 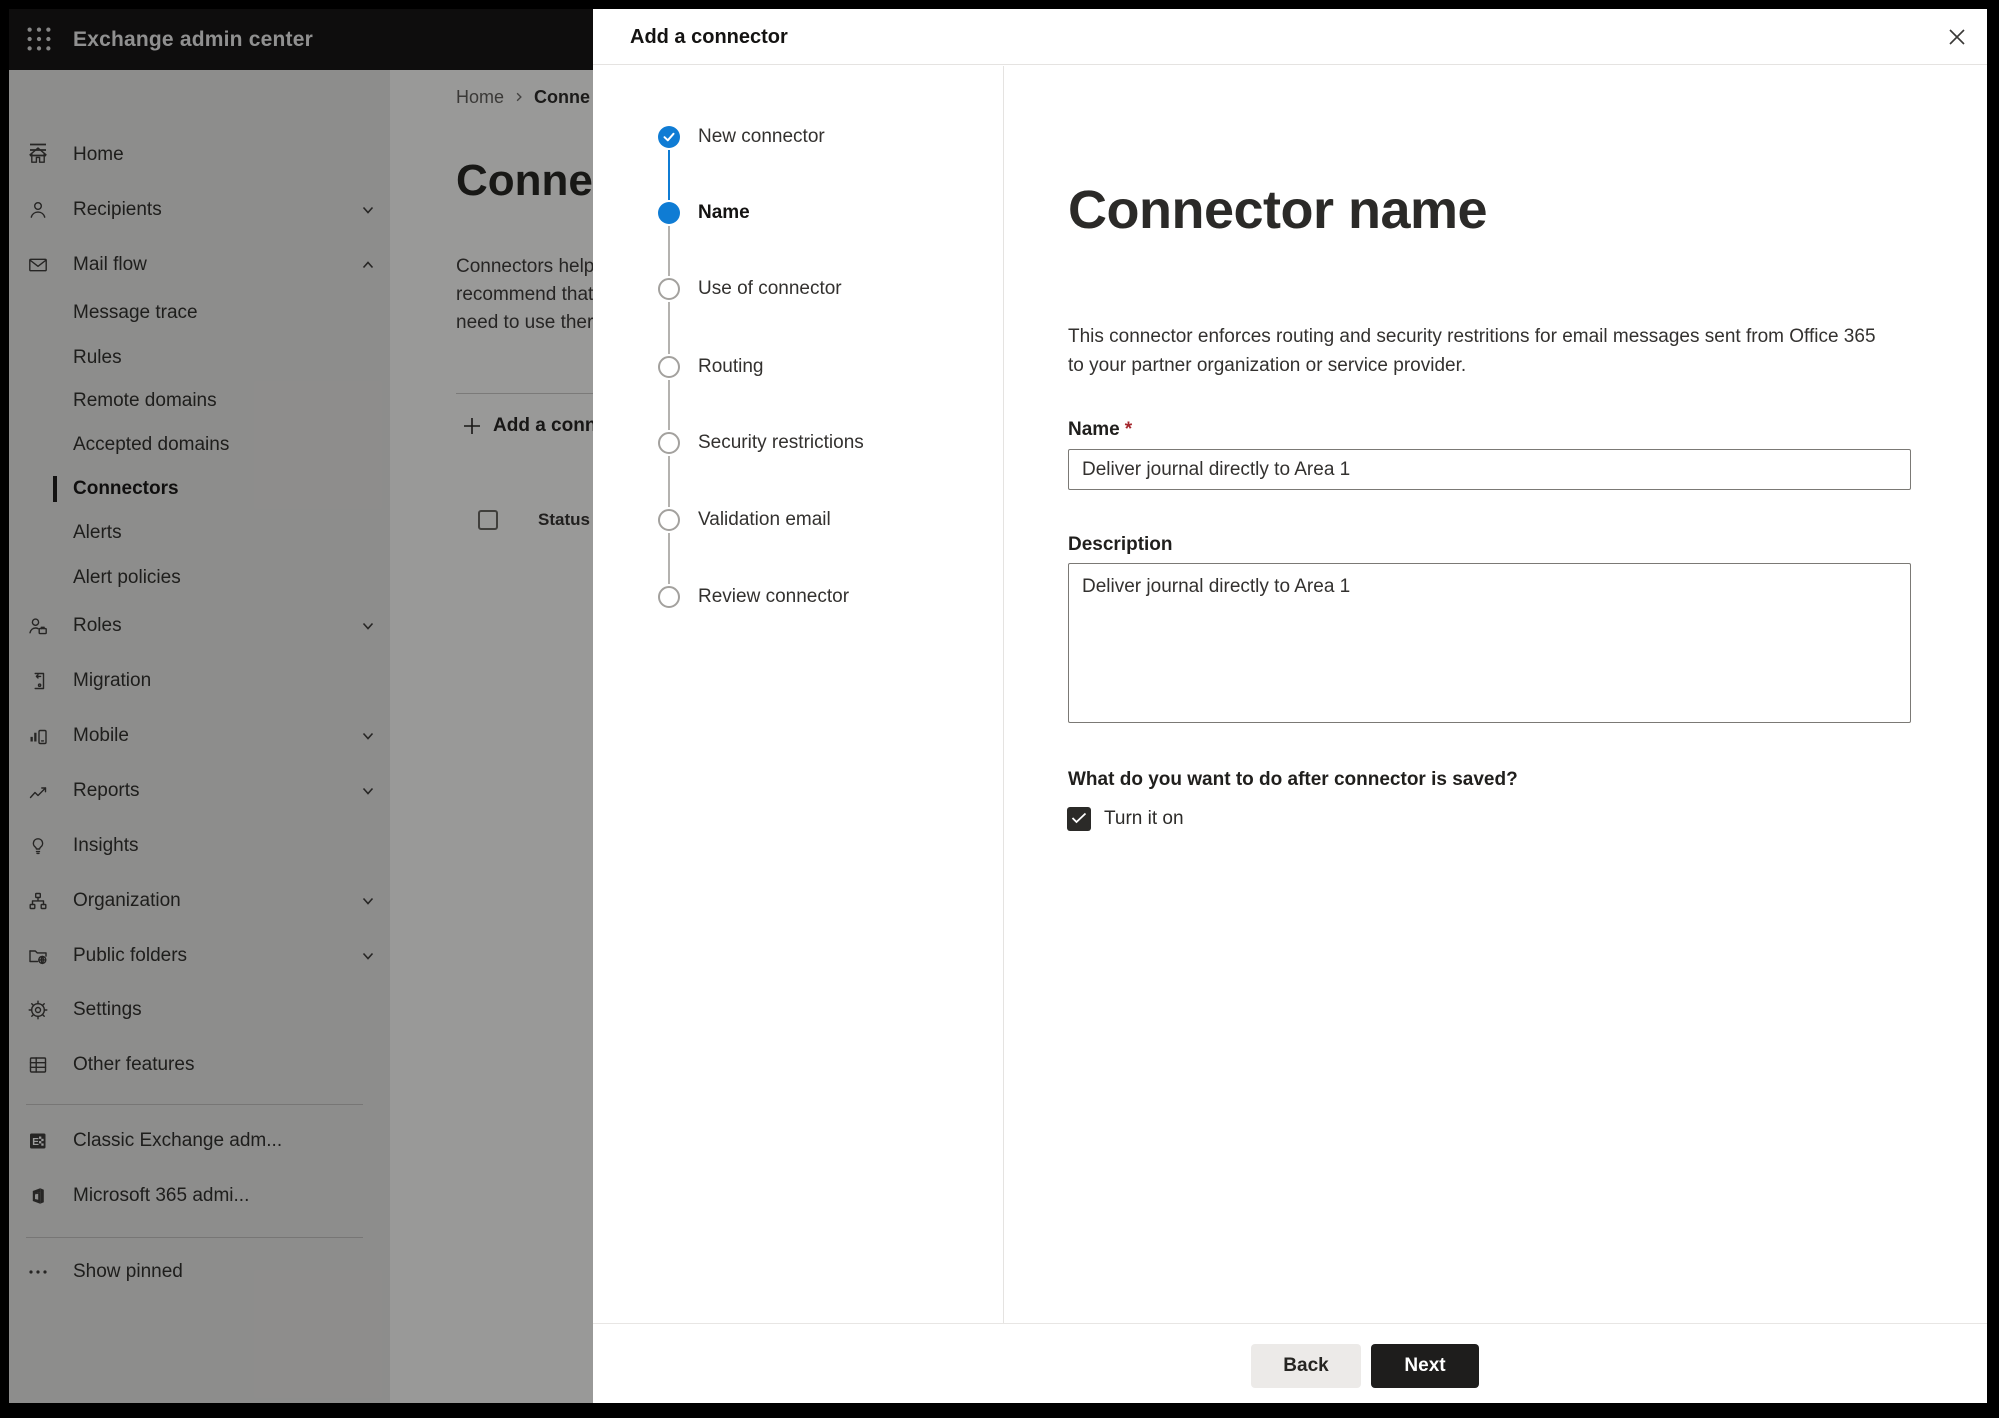 What do you see at coordinates (1489, 469) in the screenshot?
I see `name-input` at bounding box center [1489, 469].